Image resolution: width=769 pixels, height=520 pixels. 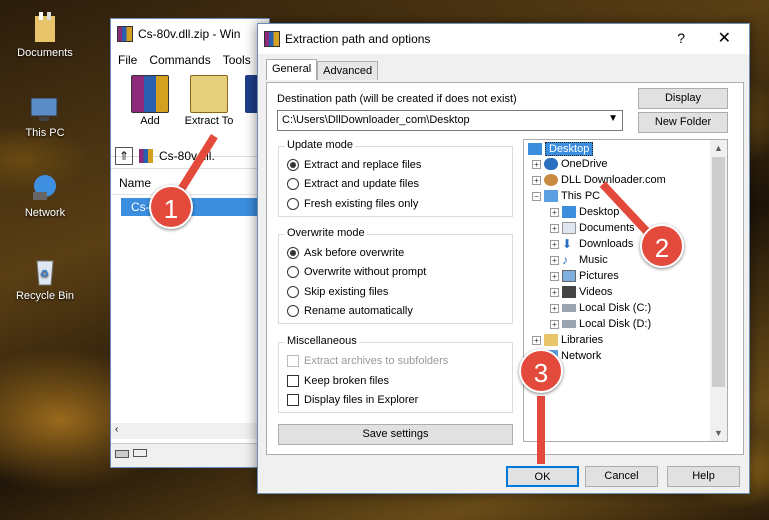 I want to click on scroll-left-icon: ‹, so click(x=117, y=429).